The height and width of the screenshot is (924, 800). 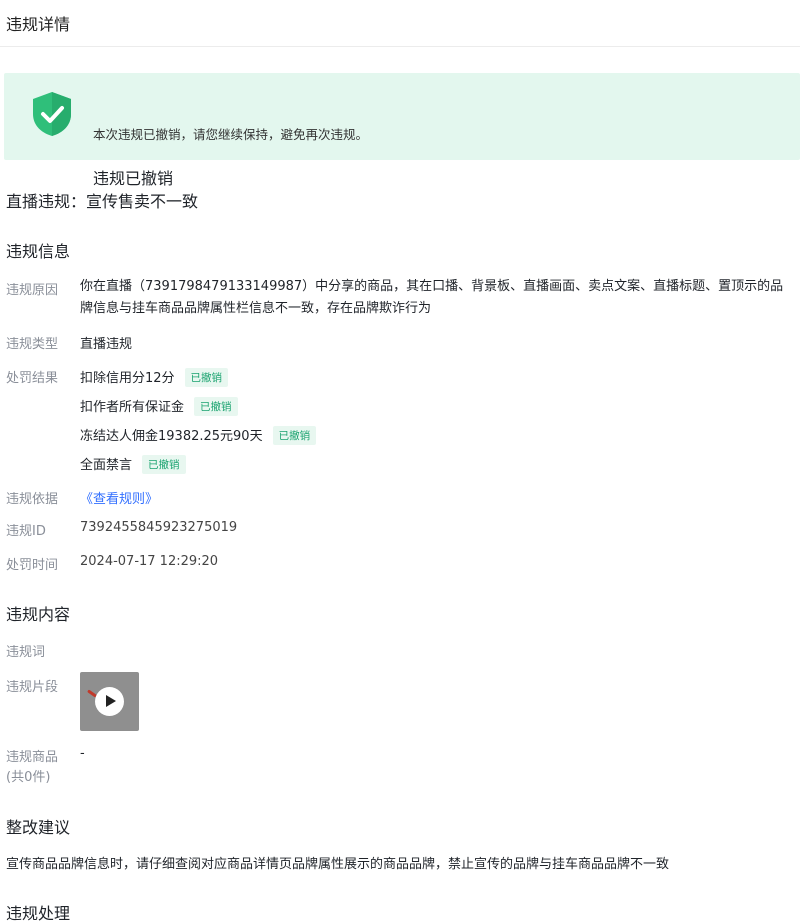 I want to click on penalty-item: 冻结达人佣金19382.25元90天 已撤销, so click(x=198, y=435).